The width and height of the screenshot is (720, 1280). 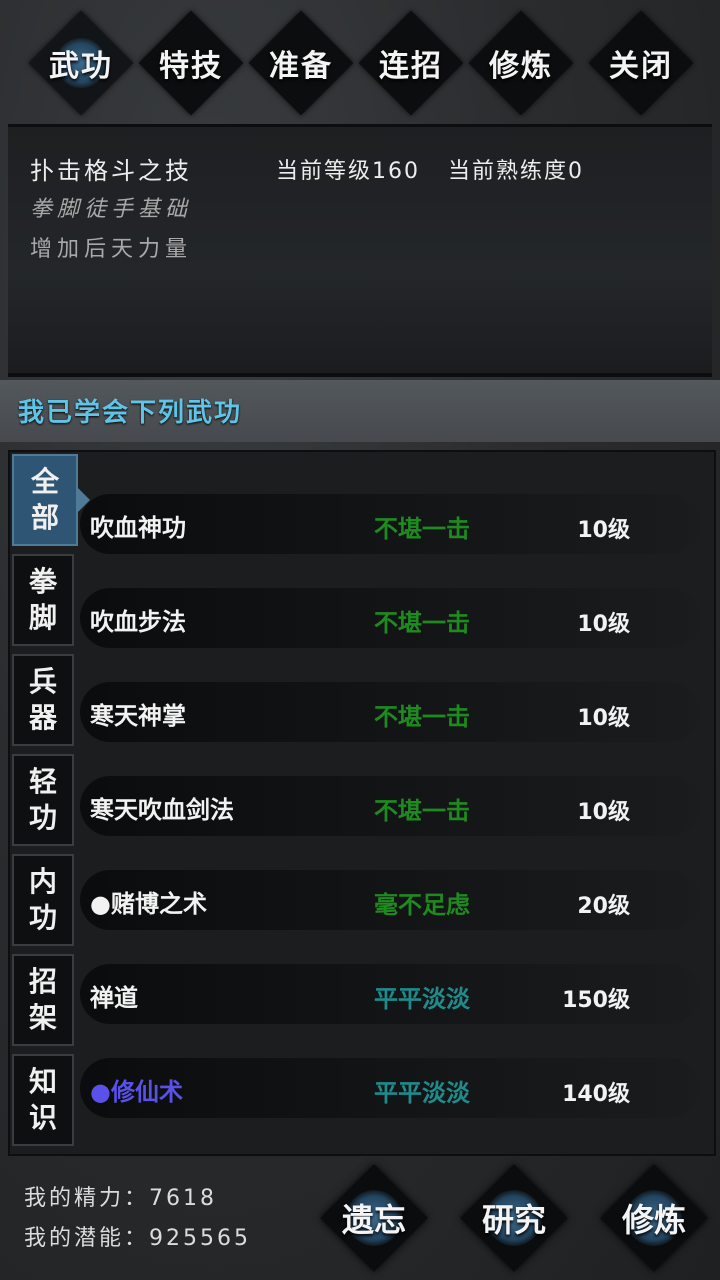 I want to click on skill-row: 寒天神掌 不堪一击 10级, so click(x=390, y=712).